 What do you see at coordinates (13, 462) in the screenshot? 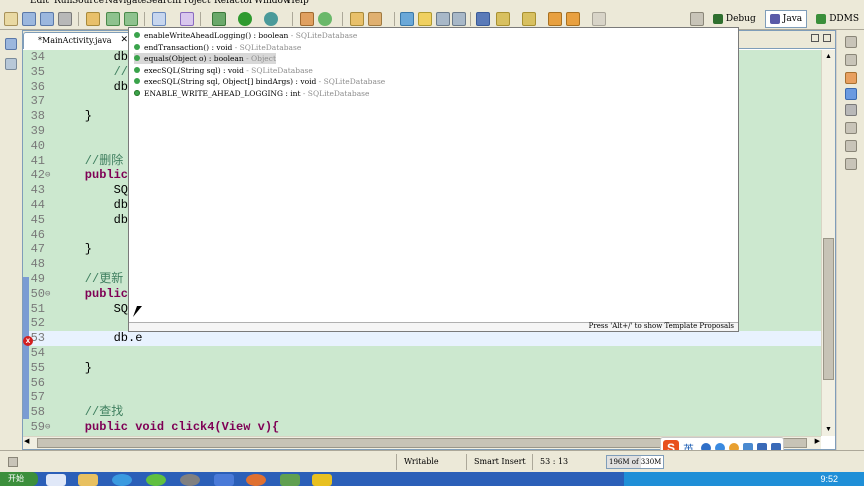
I see `fast-view-icon` at bounding box center [13, 462].